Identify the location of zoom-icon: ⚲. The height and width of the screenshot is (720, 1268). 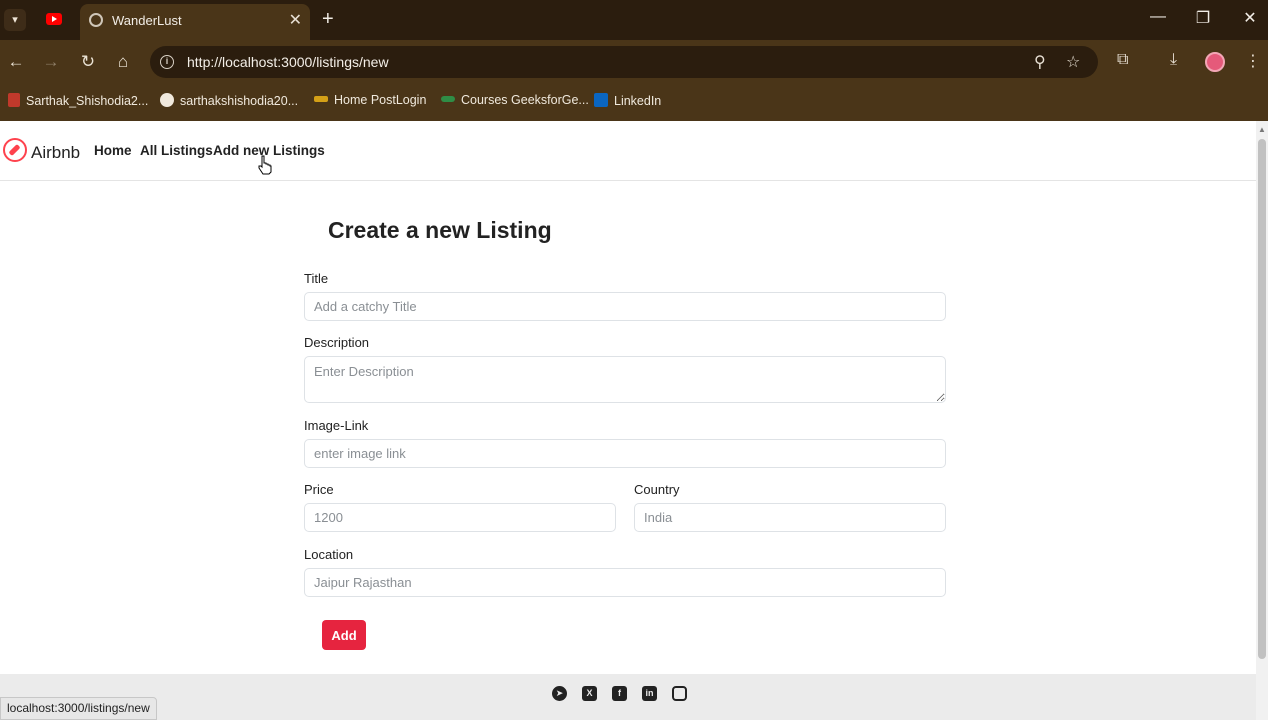
(1040, 62).